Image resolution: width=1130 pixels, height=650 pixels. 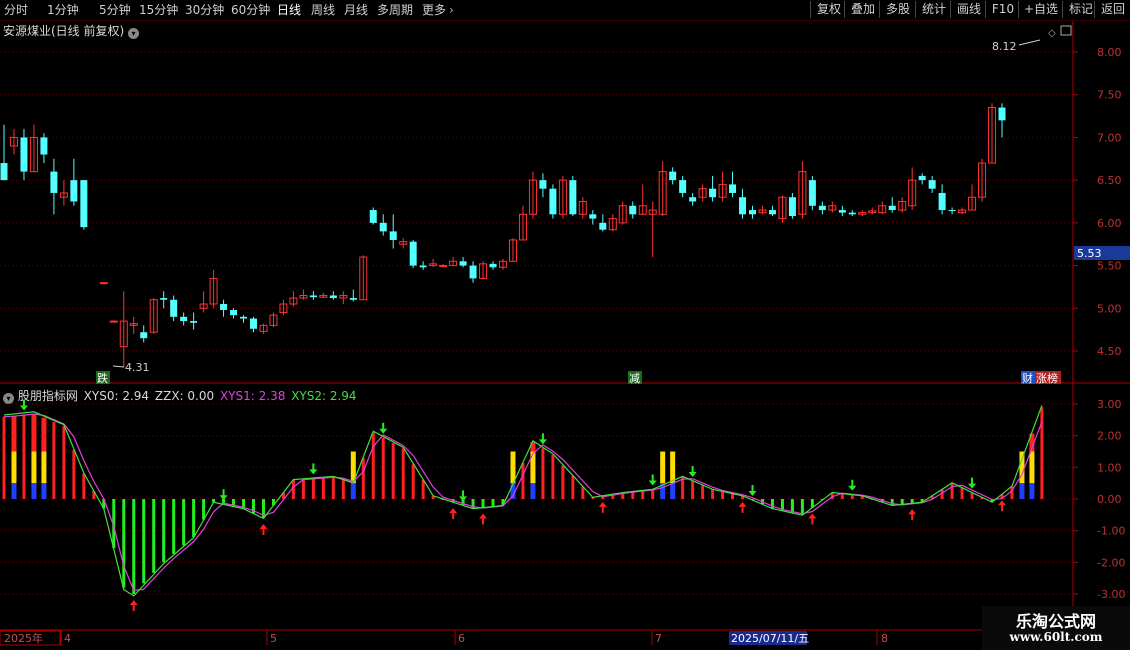 What do you see at coordinates (1109, 308) in the screenshot?
I see `price-tick-label: 5.00` at bounding box center [1109, 308].